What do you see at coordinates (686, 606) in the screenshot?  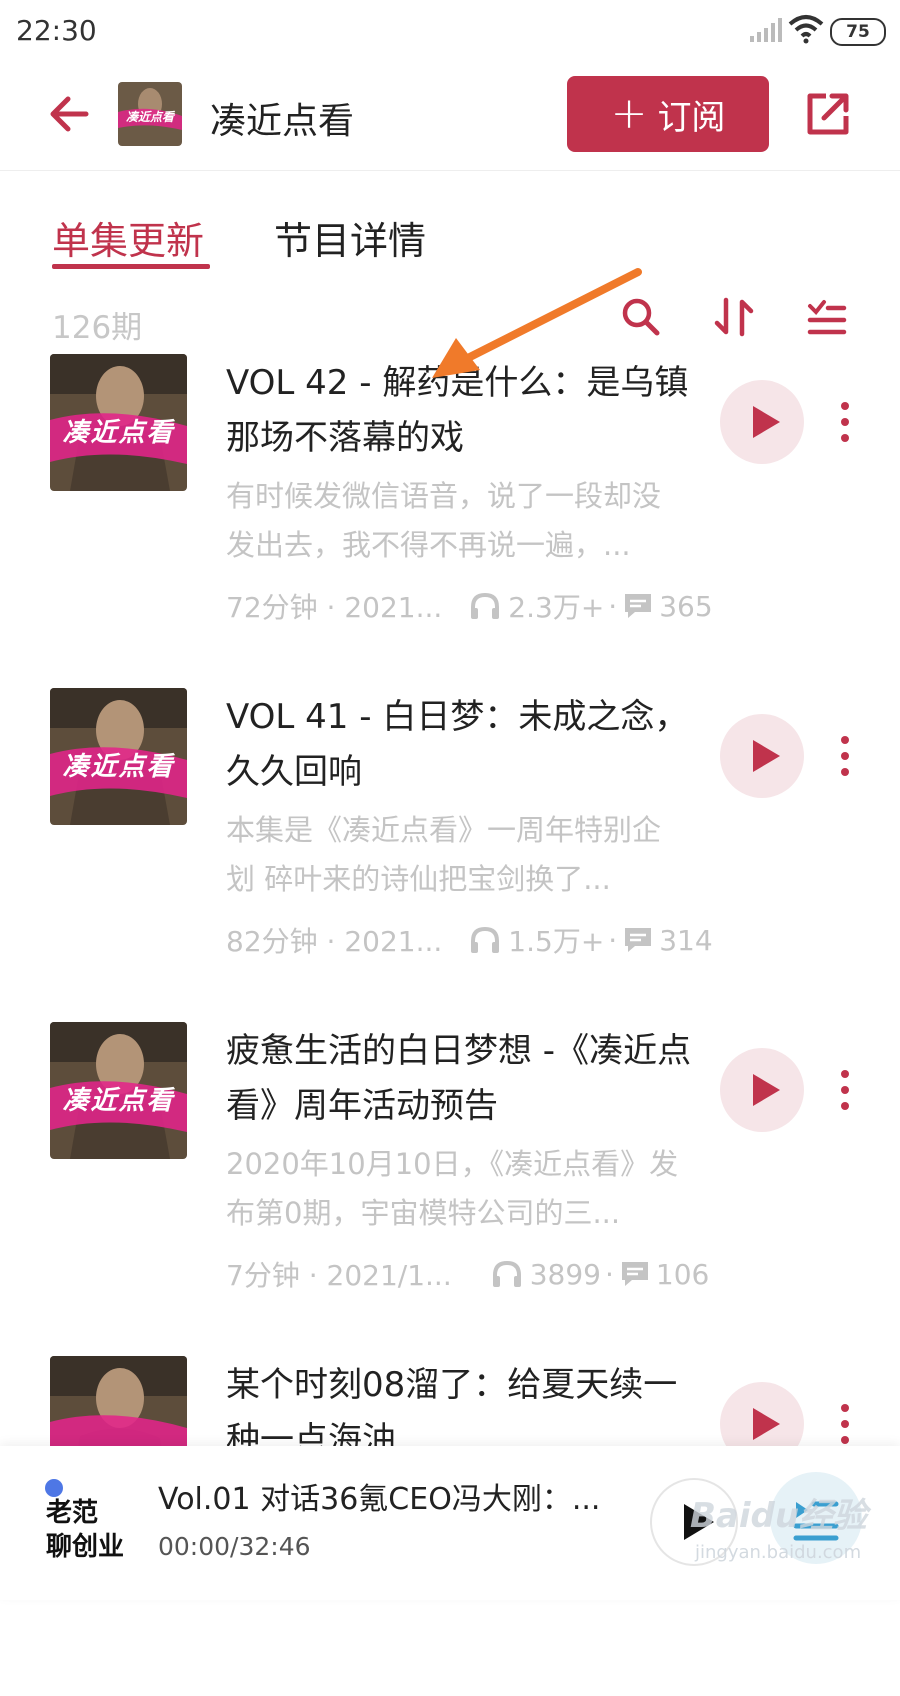 I see `episode-comments: 365` at bounding box center [686, 606].